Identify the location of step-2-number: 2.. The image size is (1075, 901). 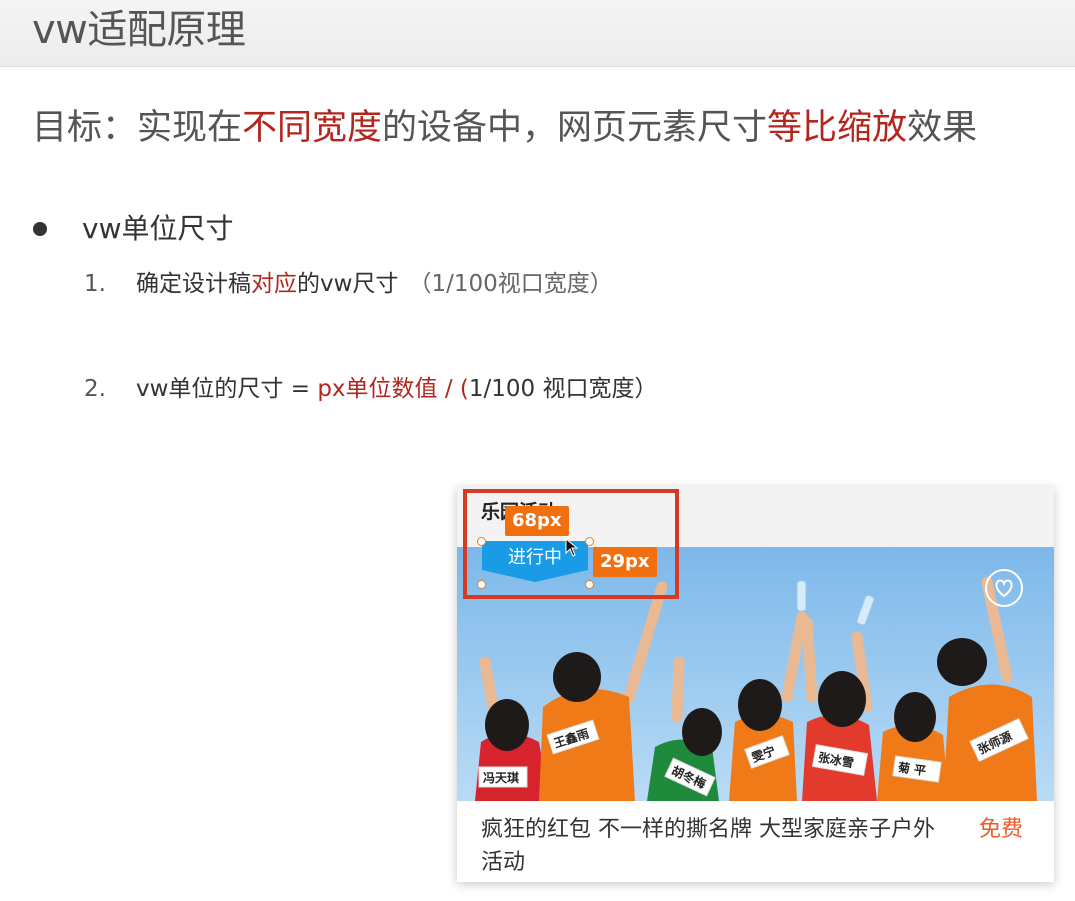
(95, 389).